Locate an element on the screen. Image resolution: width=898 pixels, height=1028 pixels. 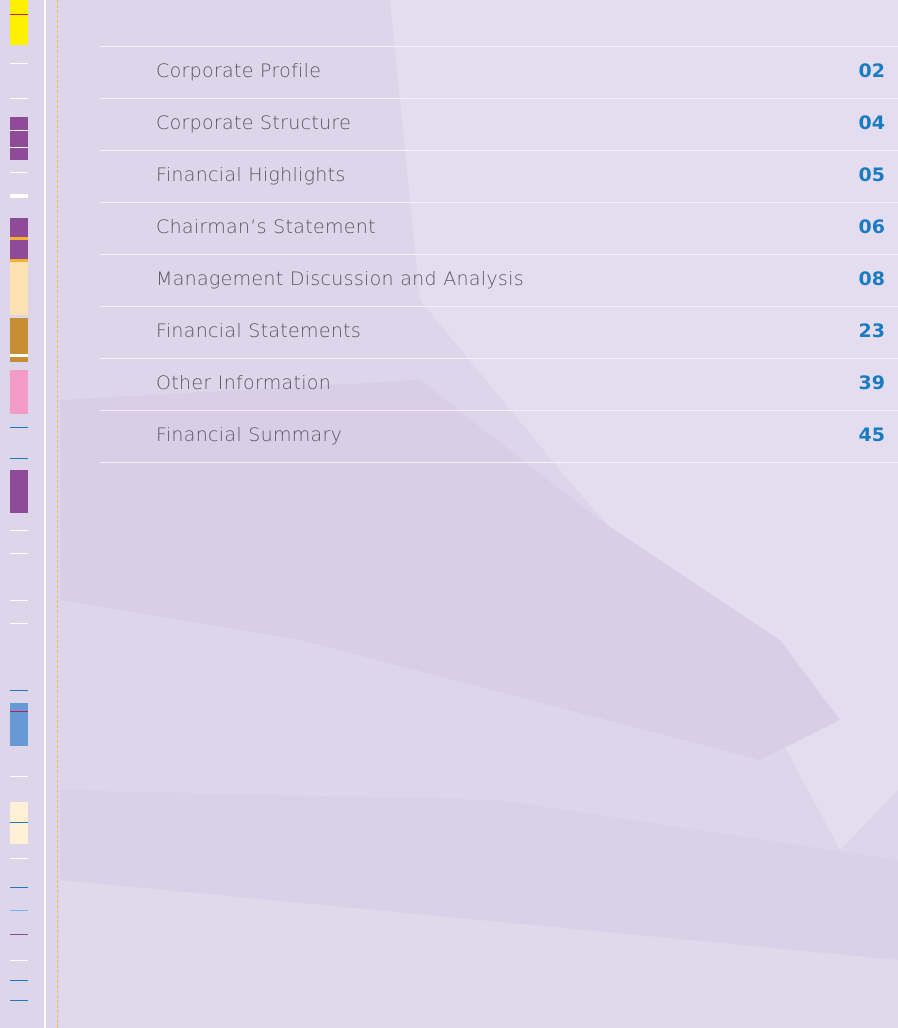
index-block-white is located at coordinates (19, 196).